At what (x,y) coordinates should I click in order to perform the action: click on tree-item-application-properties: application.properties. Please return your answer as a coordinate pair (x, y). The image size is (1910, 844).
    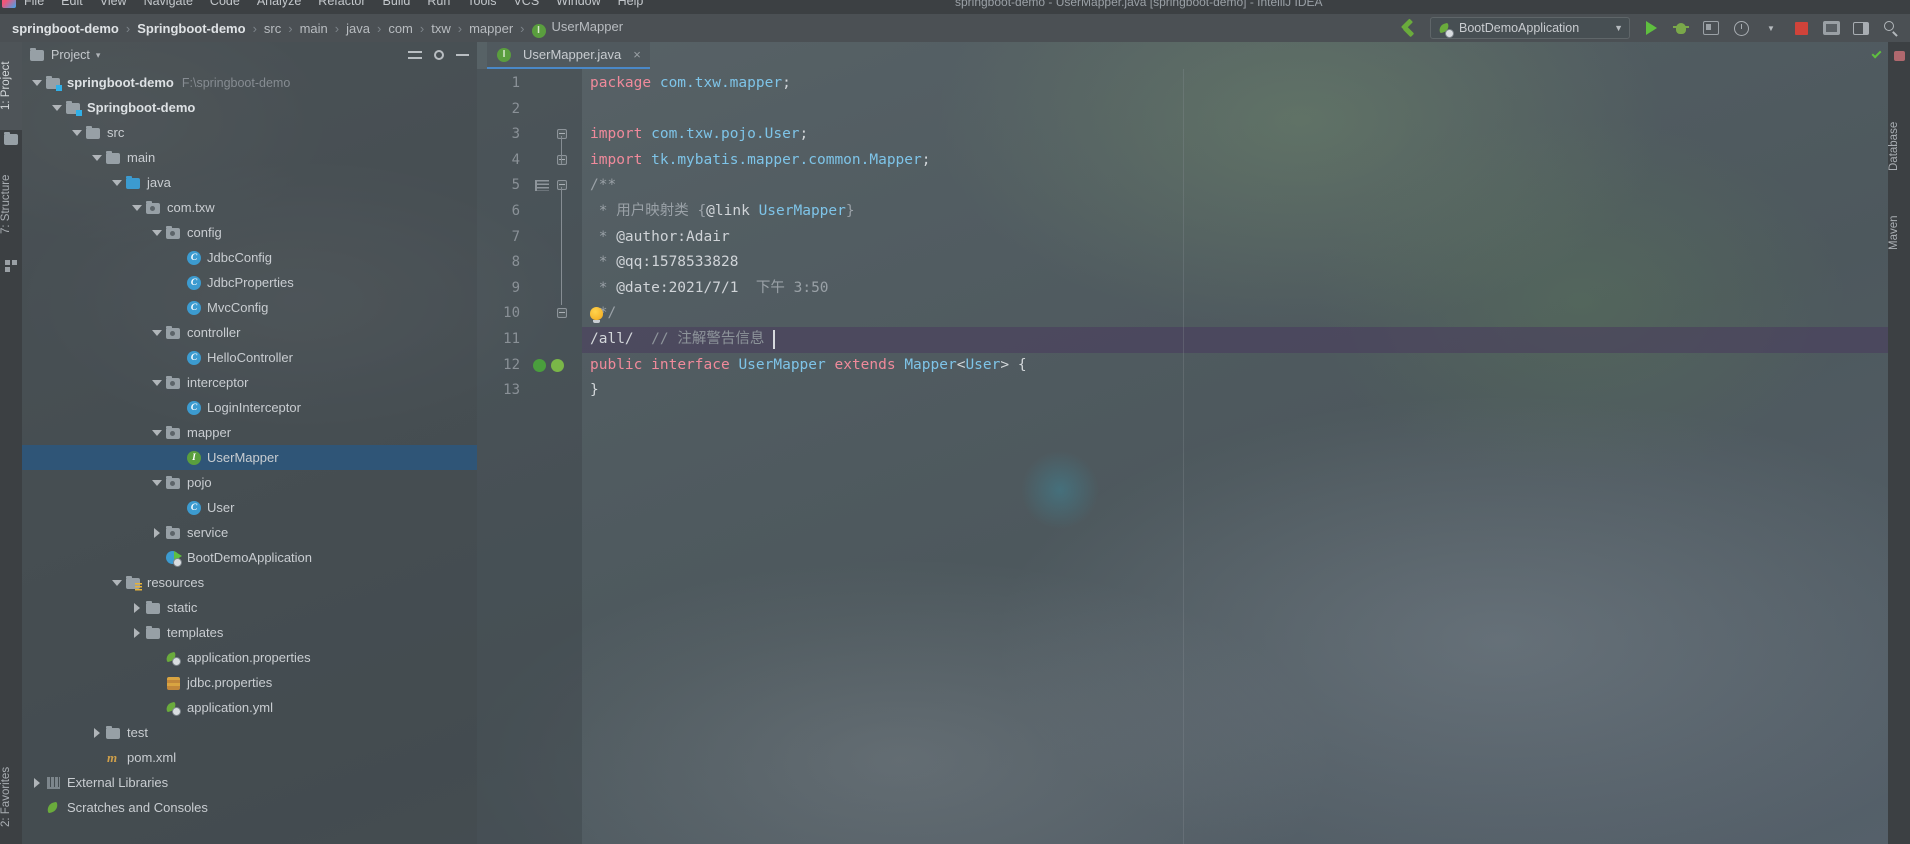
    Looking at the image, I should click on (249, 657).